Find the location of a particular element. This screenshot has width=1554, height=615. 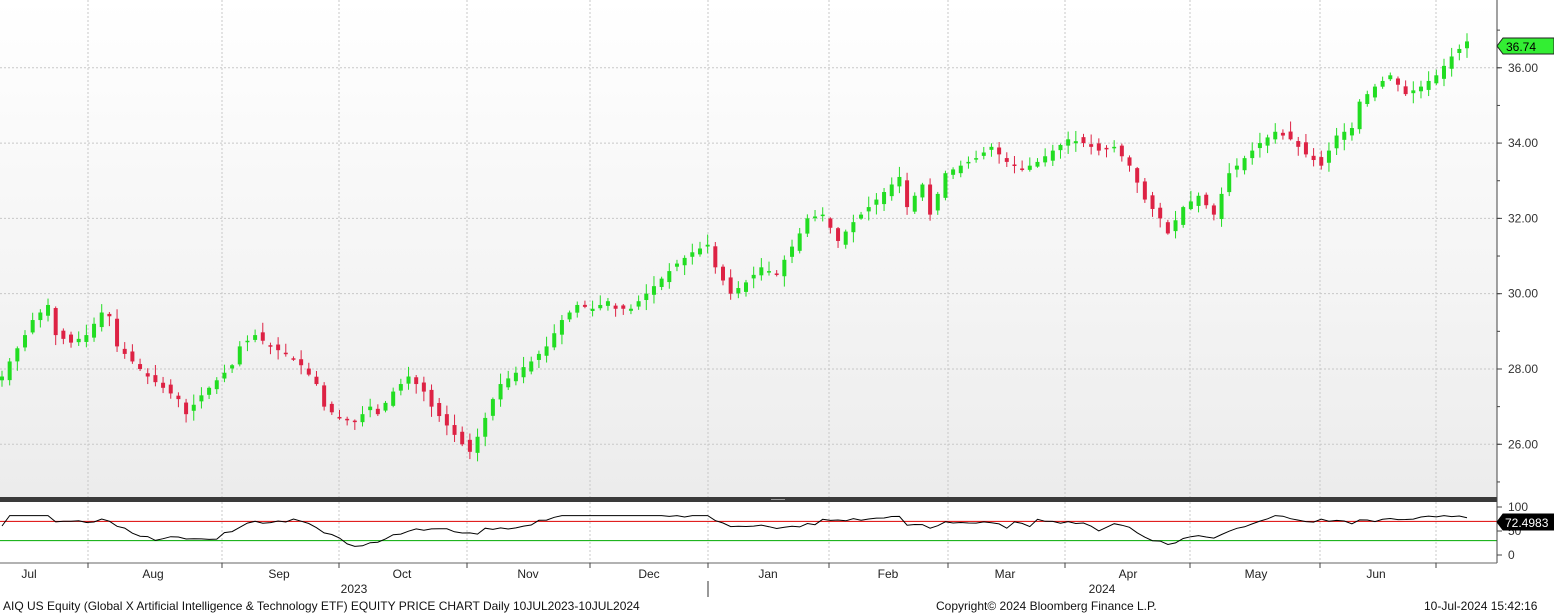

x-year-label: 2024 is located at coordinates (1102, 589).